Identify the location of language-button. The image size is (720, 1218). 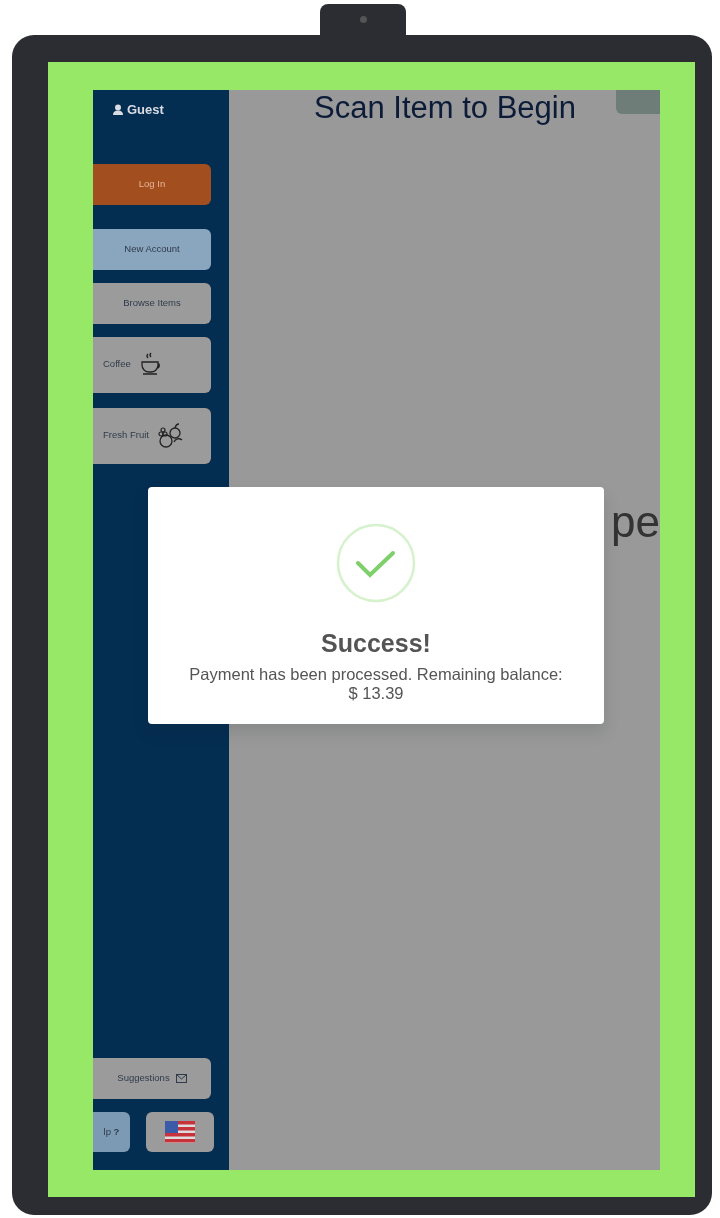
(180, 1132).